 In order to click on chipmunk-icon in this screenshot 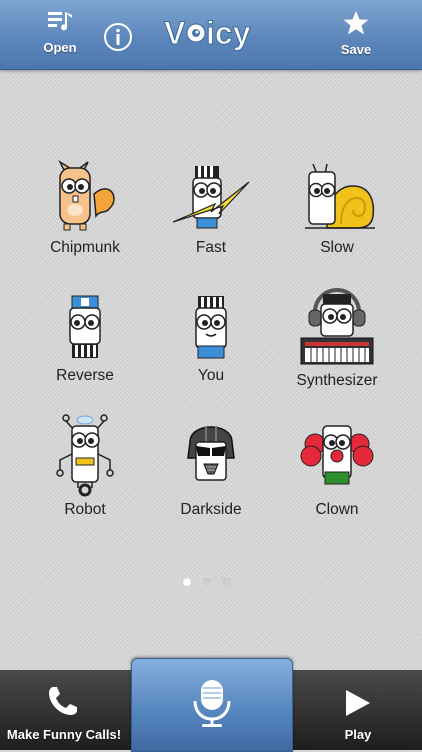, I will do `click(86, 195)`.